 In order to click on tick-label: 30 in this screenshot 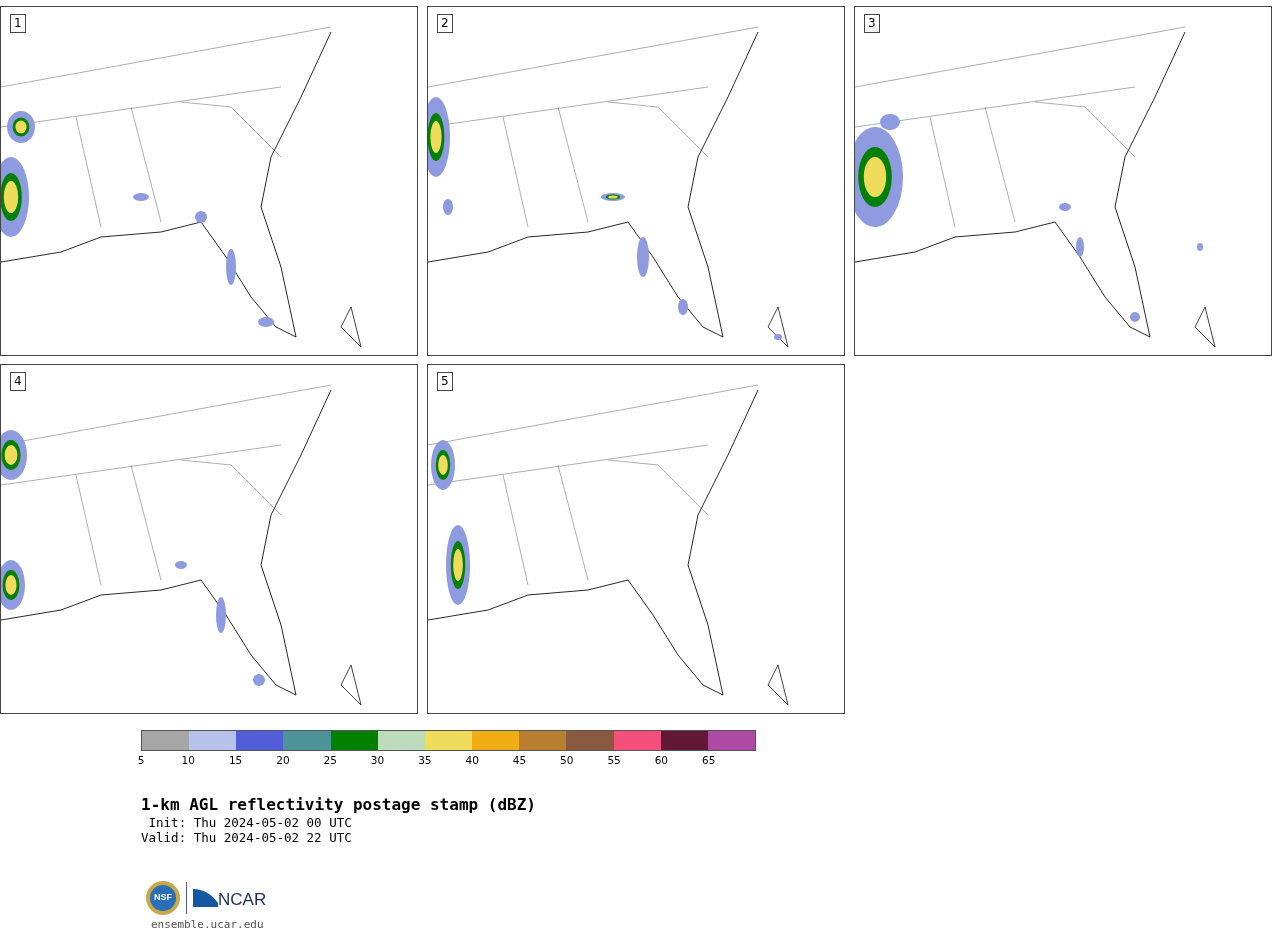, I will do `click(377, 760)`.